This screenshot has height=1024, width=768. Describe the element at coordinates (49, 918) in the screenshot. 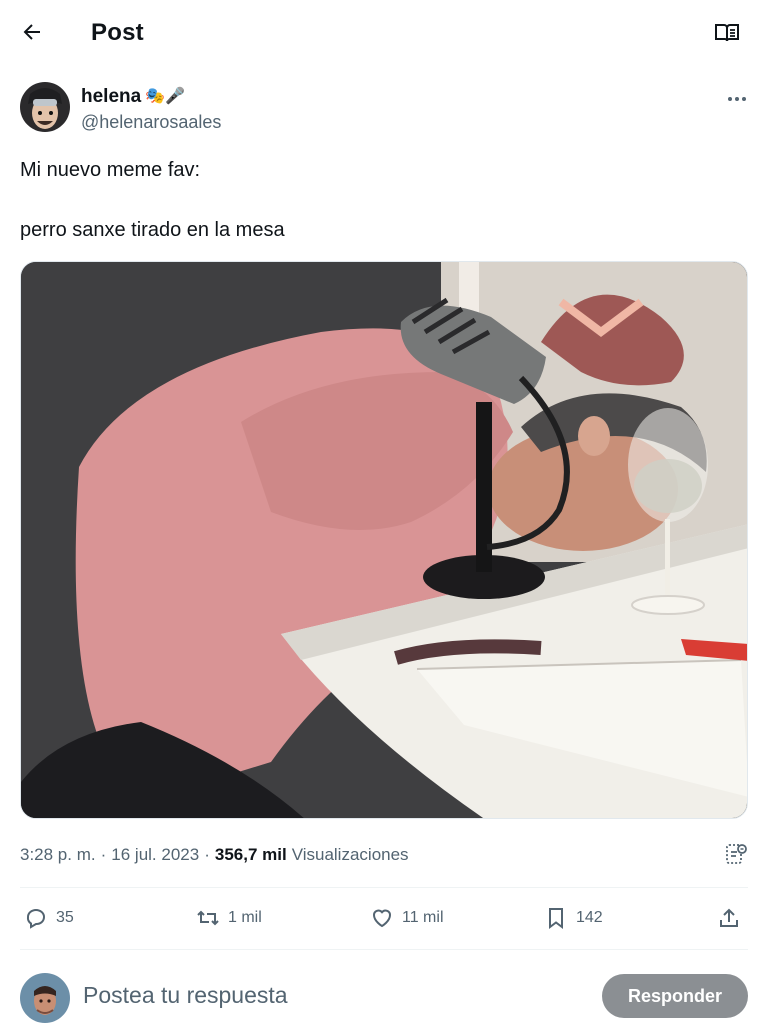

I see `reply-action: 35` at that location.